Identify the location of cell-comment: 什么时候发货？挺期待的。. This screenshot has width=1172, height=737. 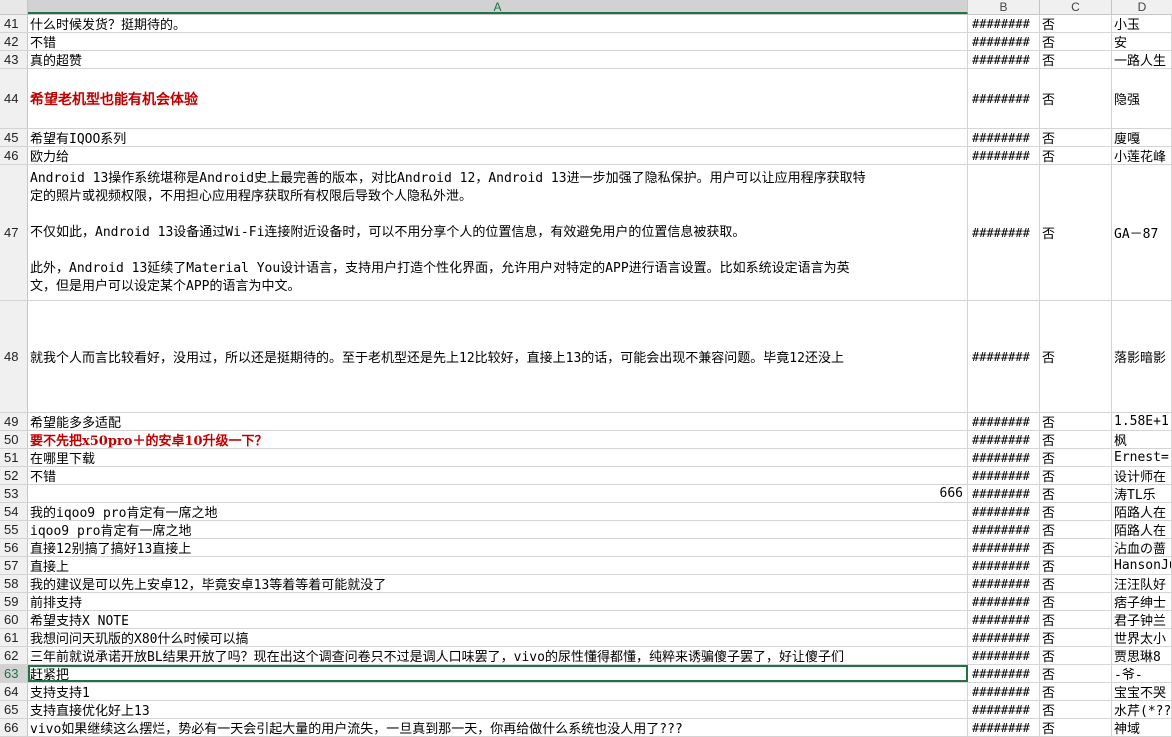
(498, 23).